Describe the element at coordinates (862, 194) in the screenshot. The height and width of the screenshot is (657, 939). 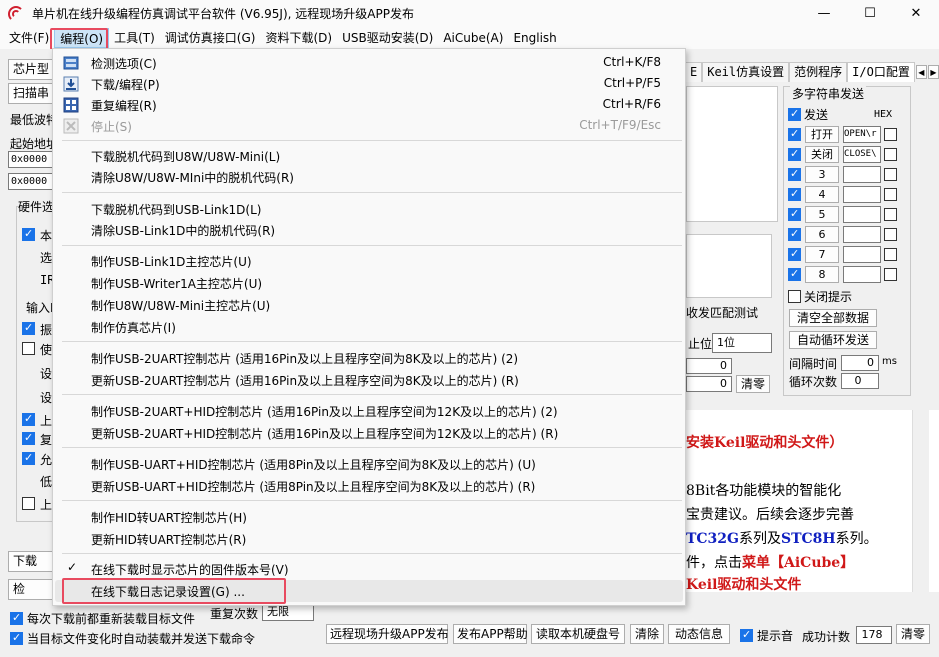
I see `string-4-field` at that location.